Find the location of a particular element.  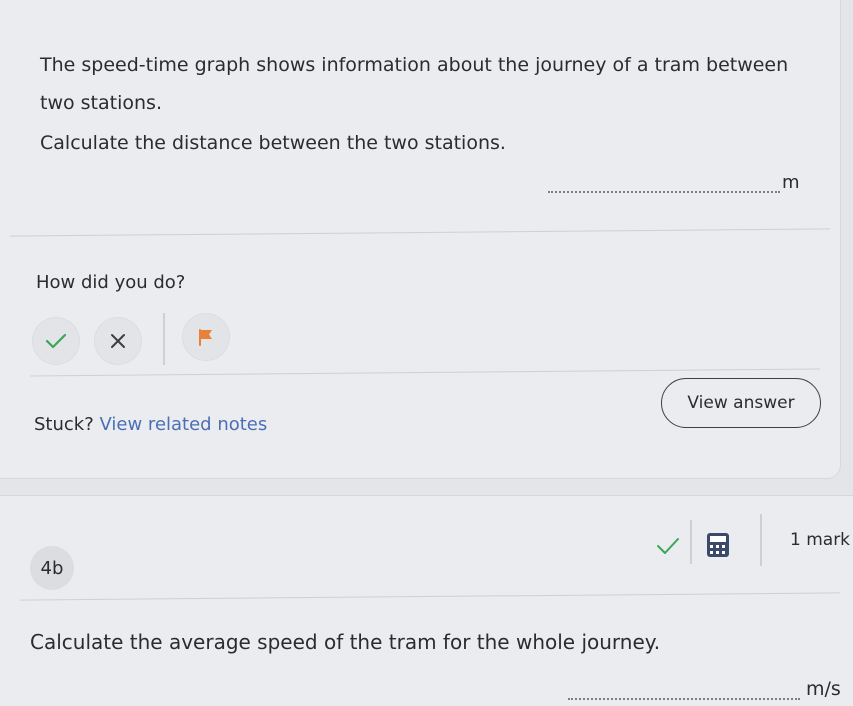

view-related-notes-link: View related notes is located at coordinates (184, 424).